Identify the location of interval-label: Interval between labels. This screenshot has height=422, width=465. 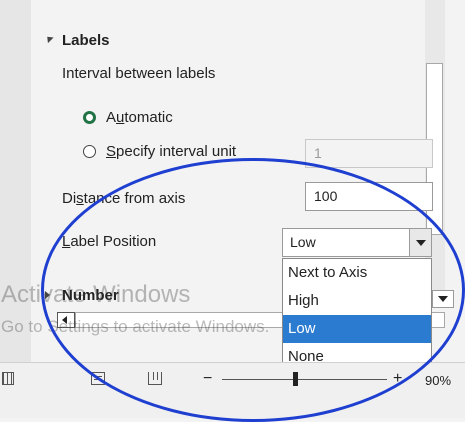
(139, 73).